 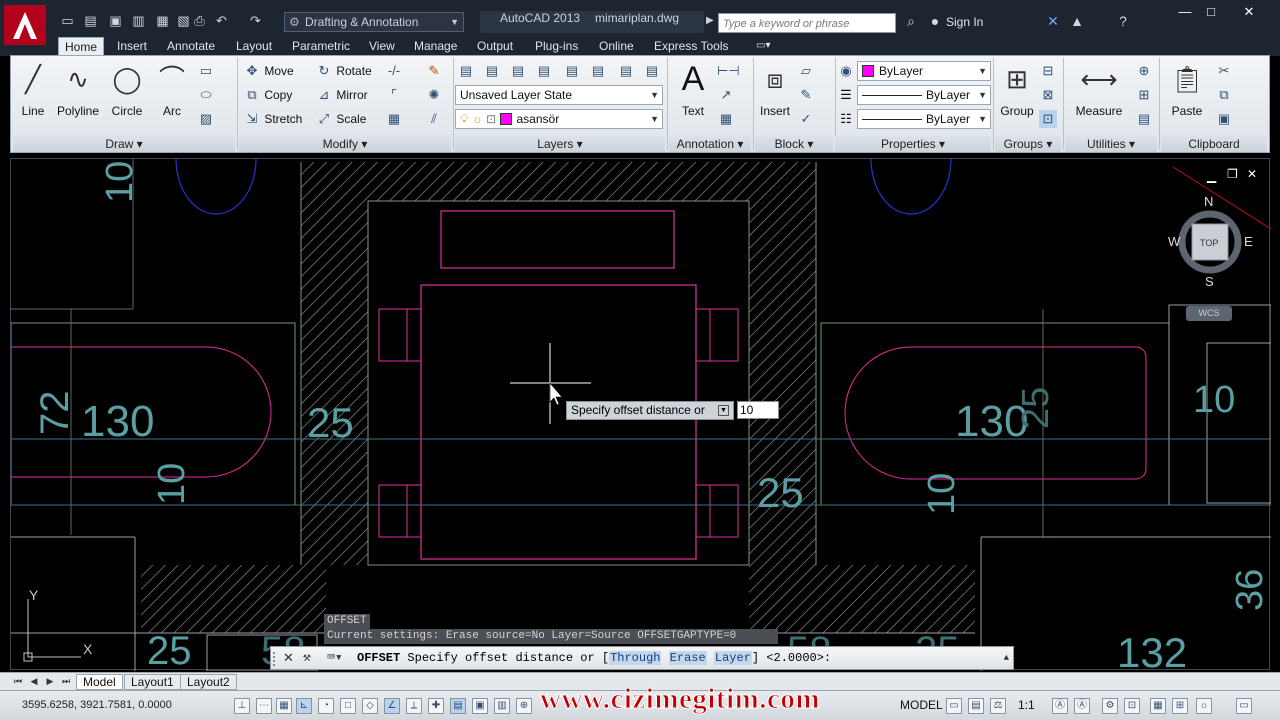 I want to click on modify-panel-title: Modify ▾, so click(x=345, y=144).